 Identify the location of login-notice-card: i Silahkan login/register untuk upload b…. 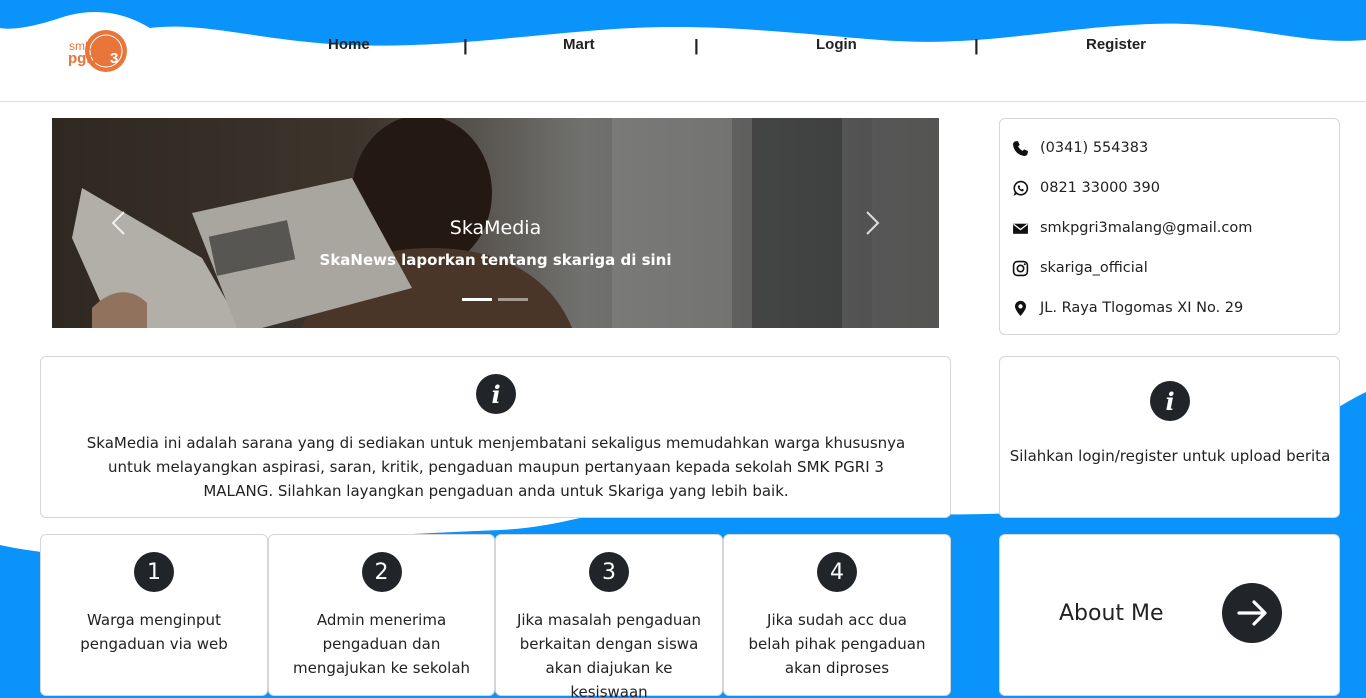
(1169, 437).